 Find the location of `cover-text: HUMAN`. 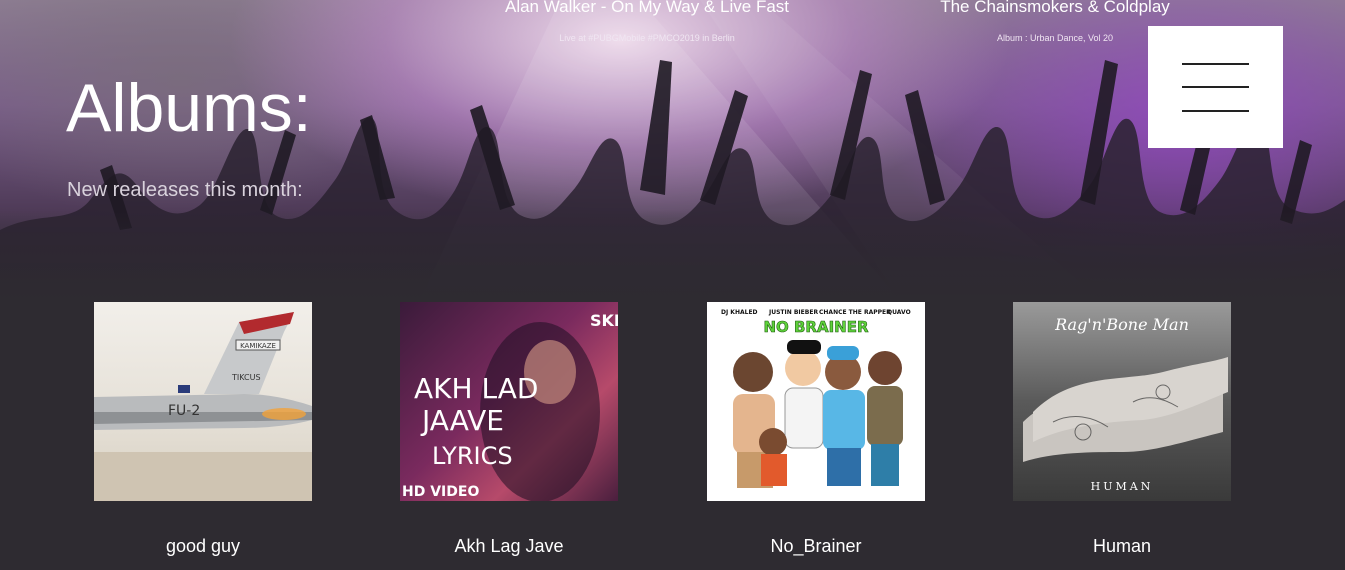

cover-text: HUMAN is located at coordinates (1122, 486).